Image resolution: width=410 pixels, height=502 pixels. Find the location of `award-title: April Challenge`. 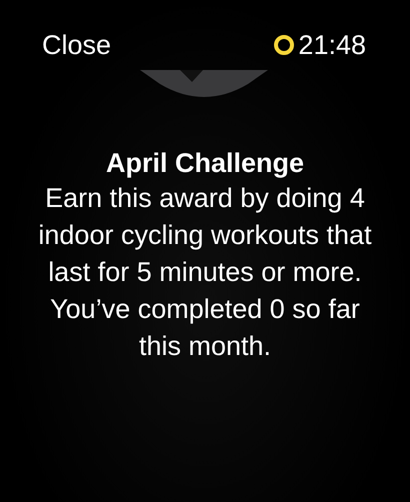

award-title: April Challenge is located at coordinates (205, 163).